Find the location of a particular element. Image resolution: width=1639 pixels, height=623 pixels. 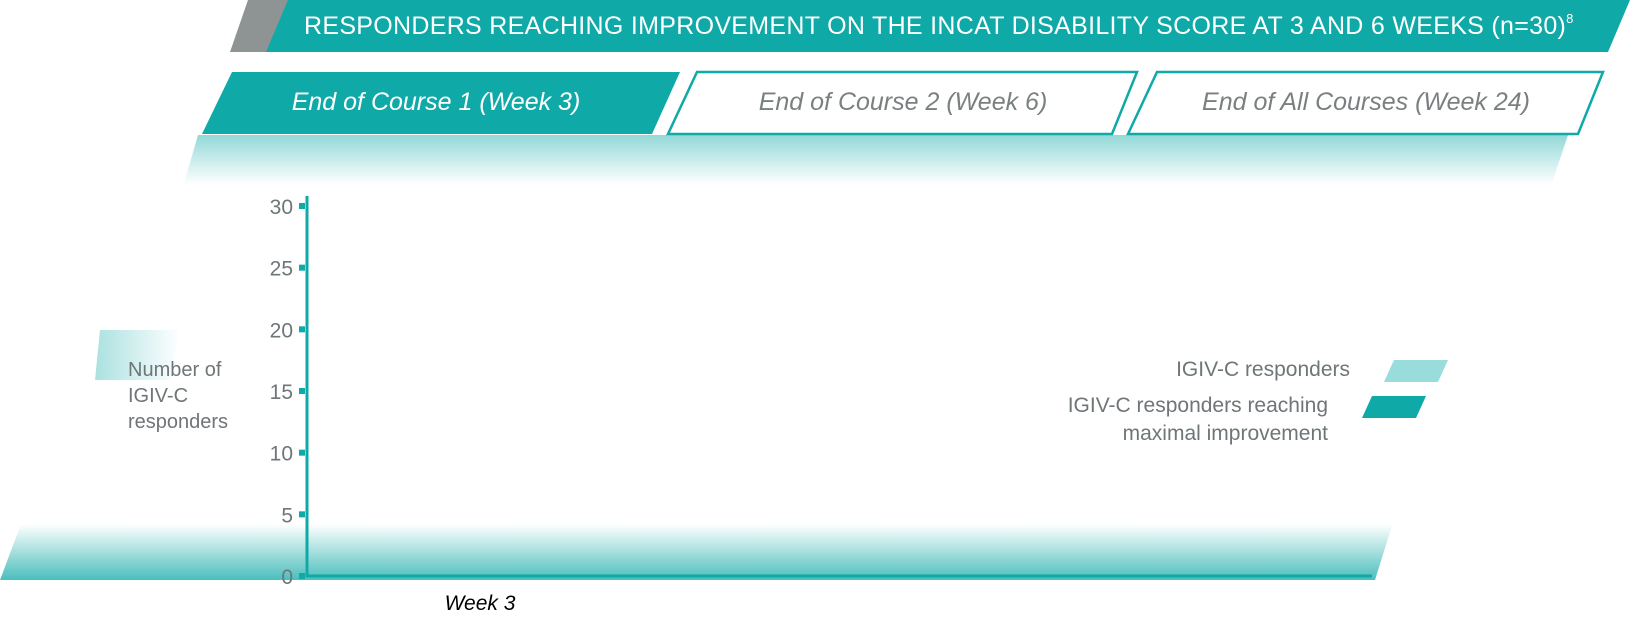

legend-swatch-maximal is located at coordinates (1394, 407).